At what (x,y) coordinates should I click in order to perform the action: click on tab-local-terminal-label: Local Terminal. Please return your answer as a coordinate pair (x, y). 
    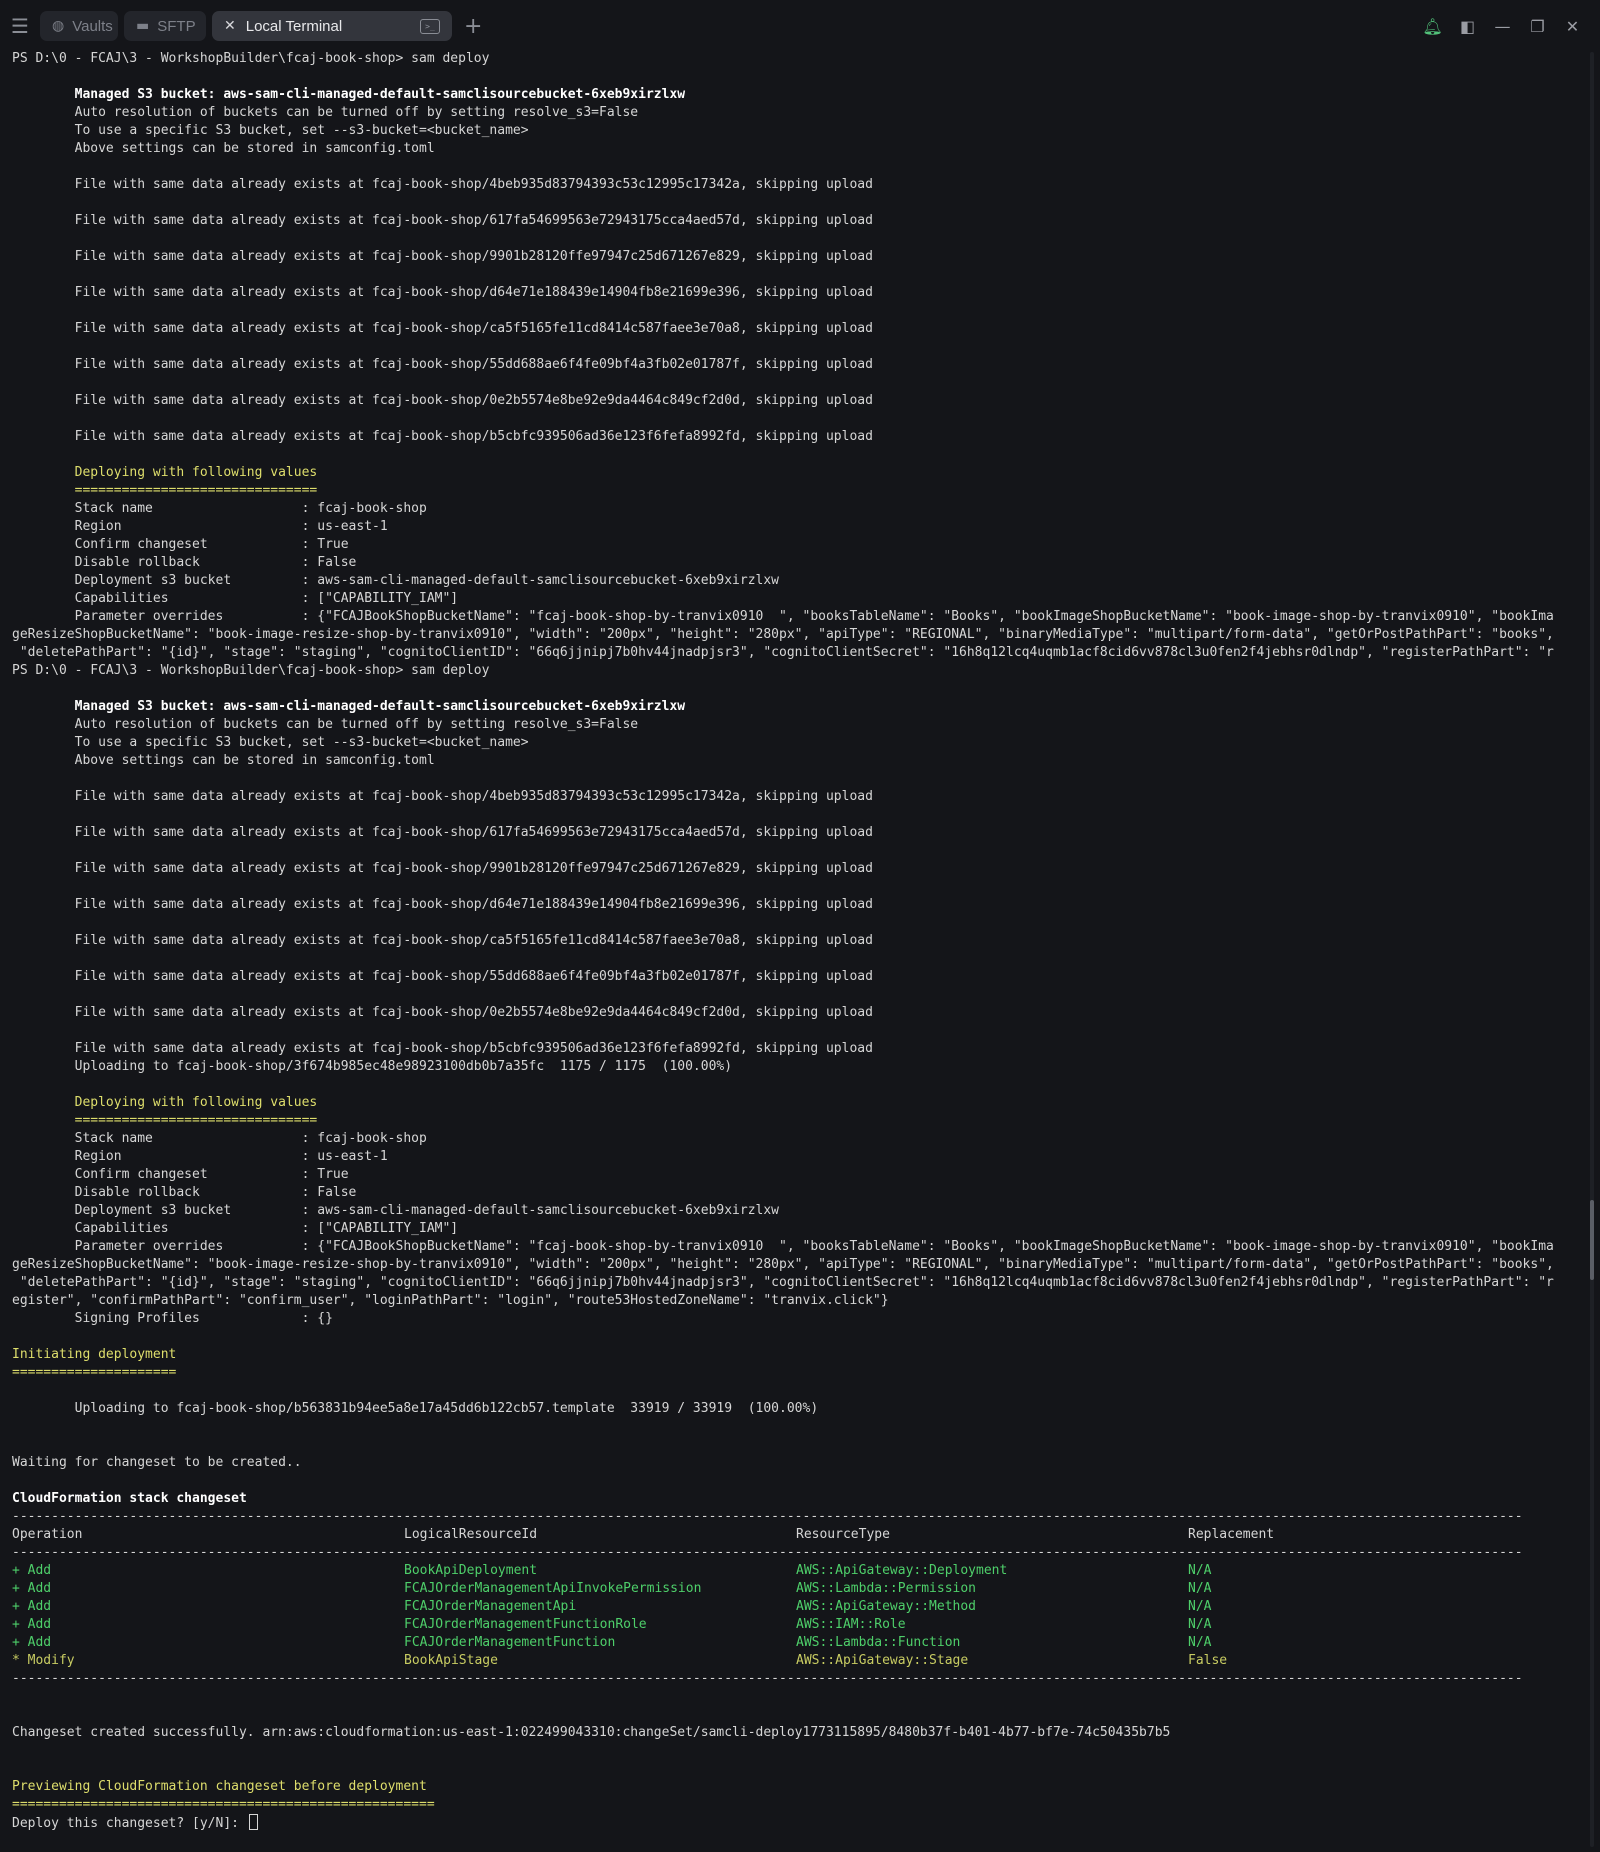
    Looking at the image, I should click on (294, 26).